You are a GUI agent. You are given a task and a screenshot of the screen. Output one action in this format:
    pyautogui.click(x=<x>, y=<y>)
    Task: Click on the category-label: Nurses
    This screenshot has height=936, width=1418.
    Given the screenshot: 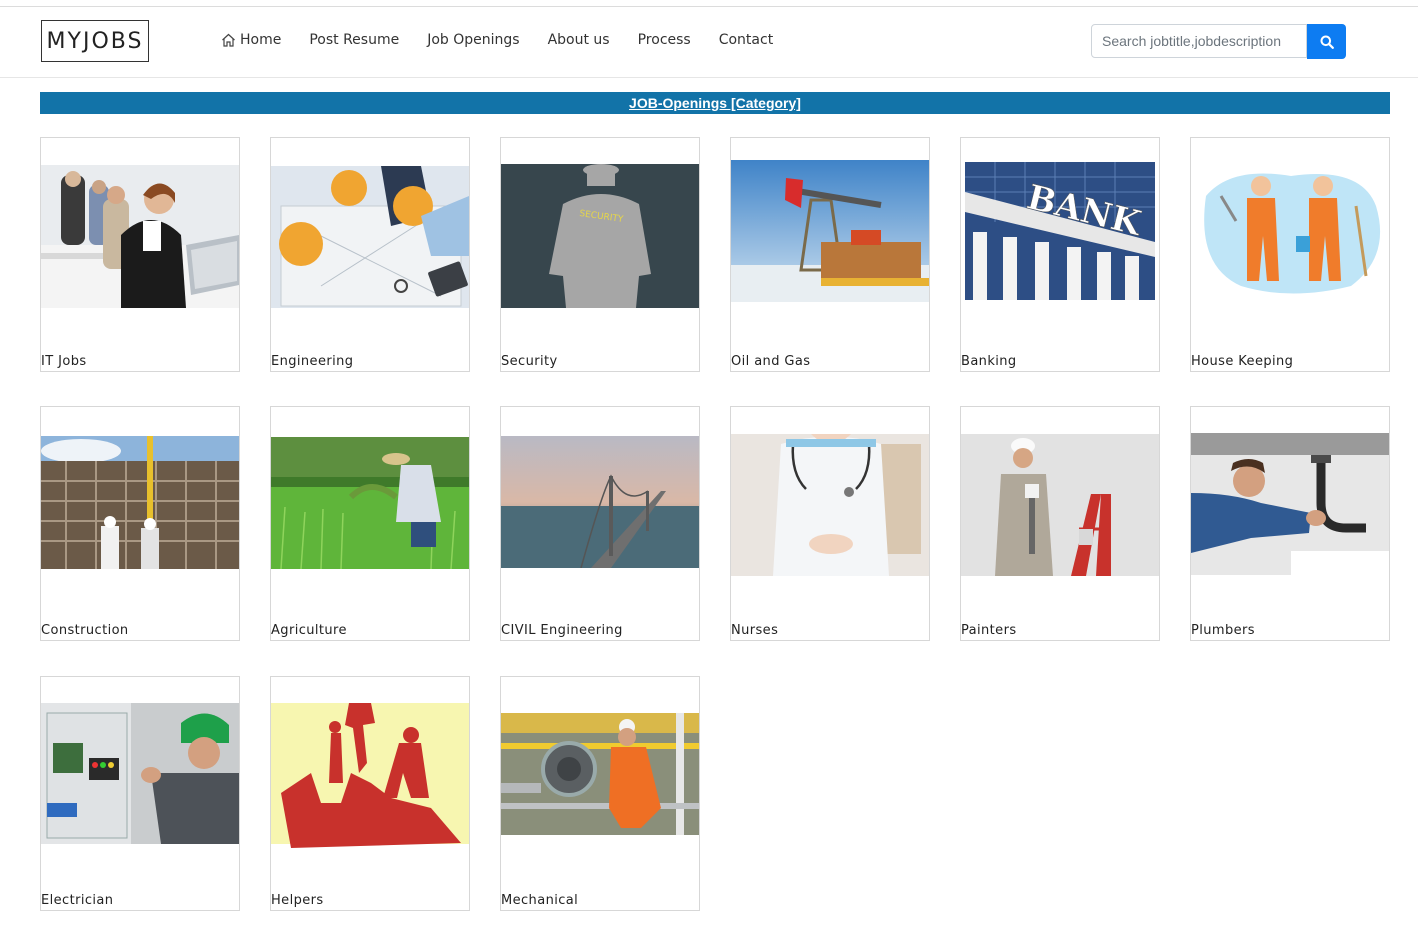 What is the action you would take?
    pyautogui.click(x=755, y=630)
    